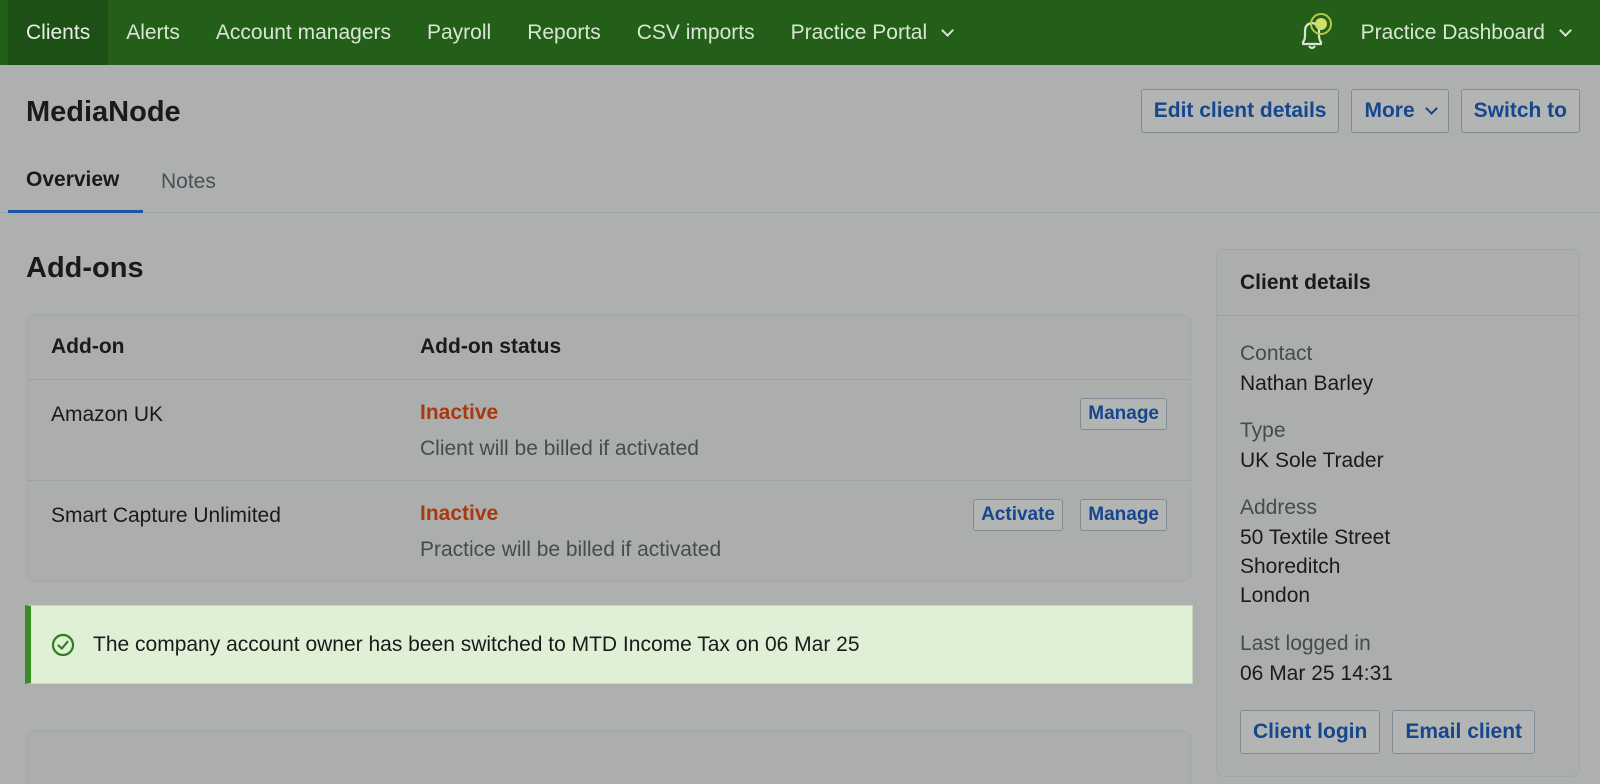  I want to click on more-button: More, so click(1400, 111).